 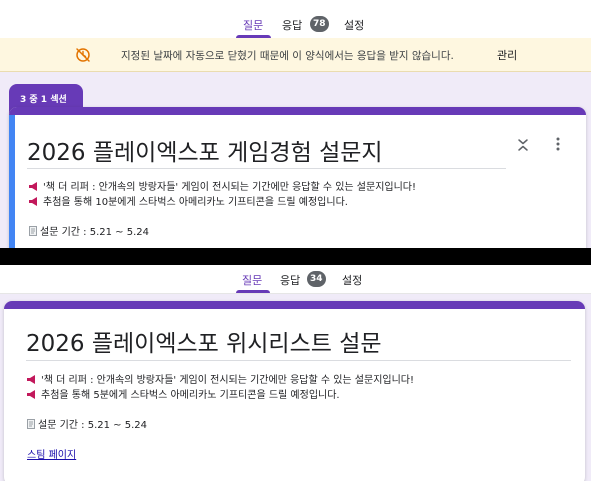 I want to click on responses-count-badge: 78, so click(x=319, y=24).